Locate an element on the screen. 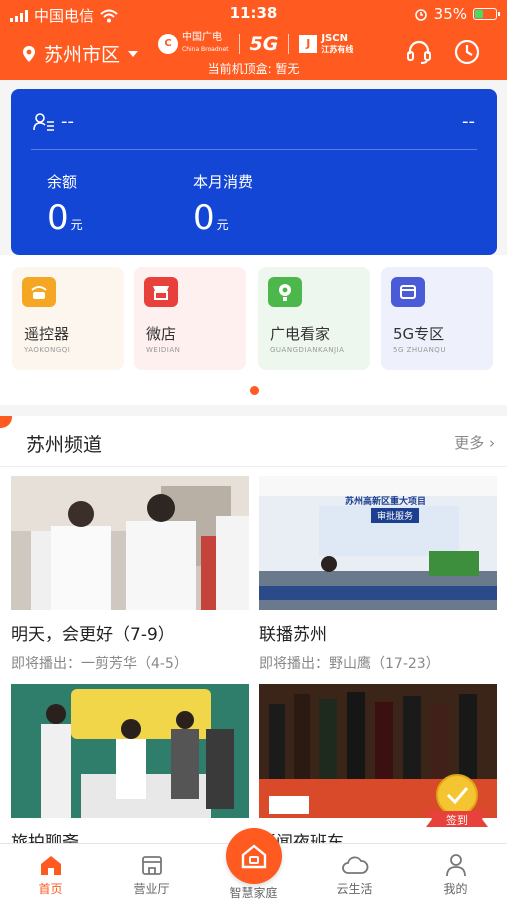 The width and height of the screenshot is (507, 900). video-subtitle: 即将播出：野山鹰（17-23） is located at coordinates (349, 664).